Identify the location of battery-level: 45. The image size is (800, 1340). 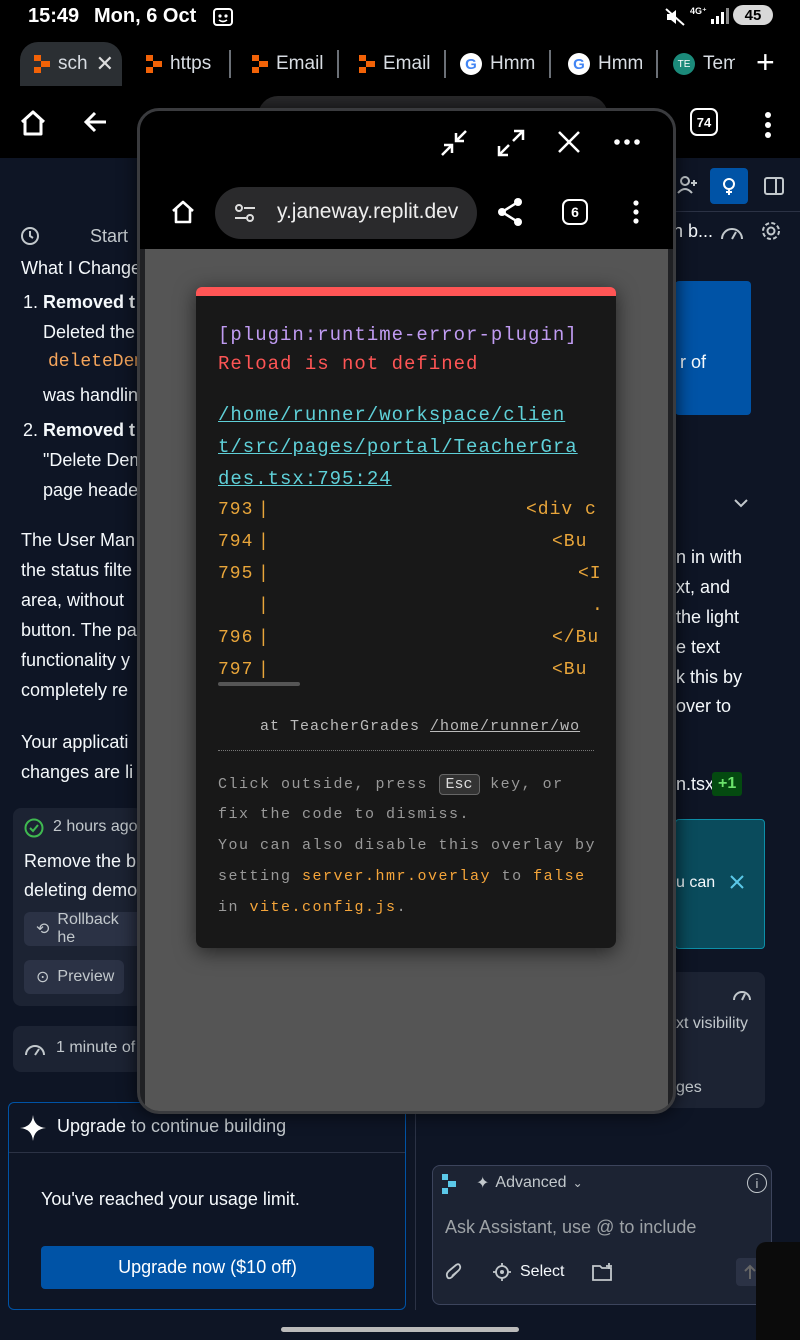
(753, 15).